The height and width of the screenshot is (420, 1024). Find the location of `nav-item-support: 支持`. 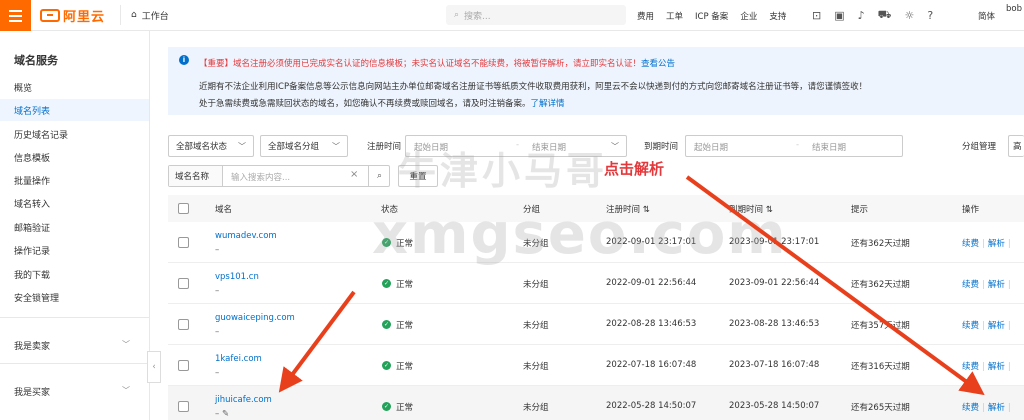

nav-item-support: 支持 is located at coordinates (777, 16).